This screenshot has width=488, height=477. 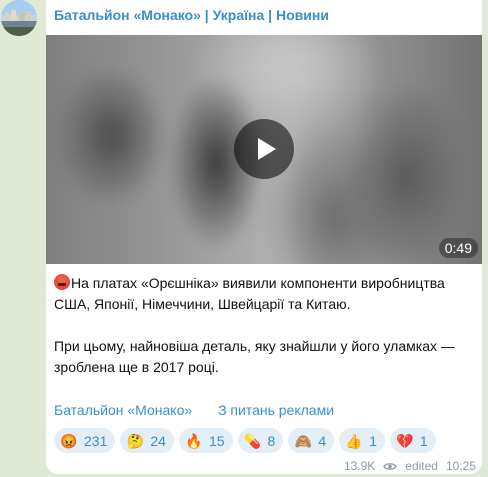 What do you see at coordinates (458, 248) in the screenshot?
I see `video-duration: 0:49` at bounding box center [458, 248].